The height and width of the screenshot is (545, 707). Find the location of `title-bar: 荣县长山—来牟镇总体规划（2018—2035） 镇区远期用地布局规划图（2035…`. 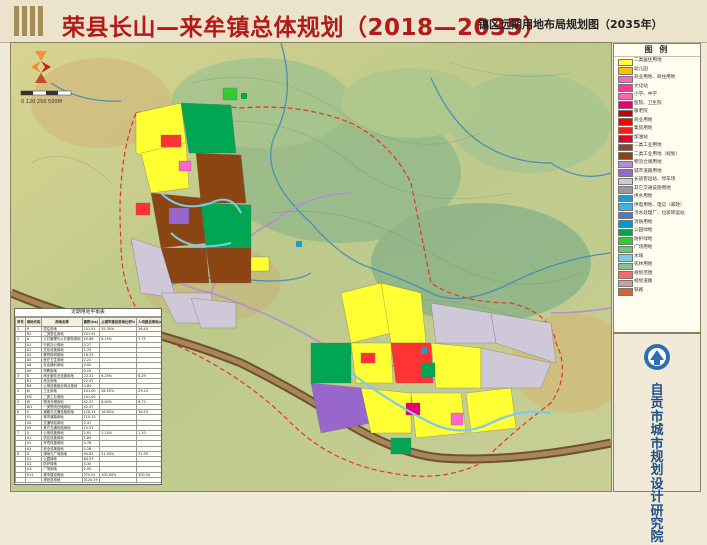

title-bar: 荣县长山—来牟镇总体规划（2018—2035） 镇区远期用地布局规划图（2035… is located at coordinates (353, 21).